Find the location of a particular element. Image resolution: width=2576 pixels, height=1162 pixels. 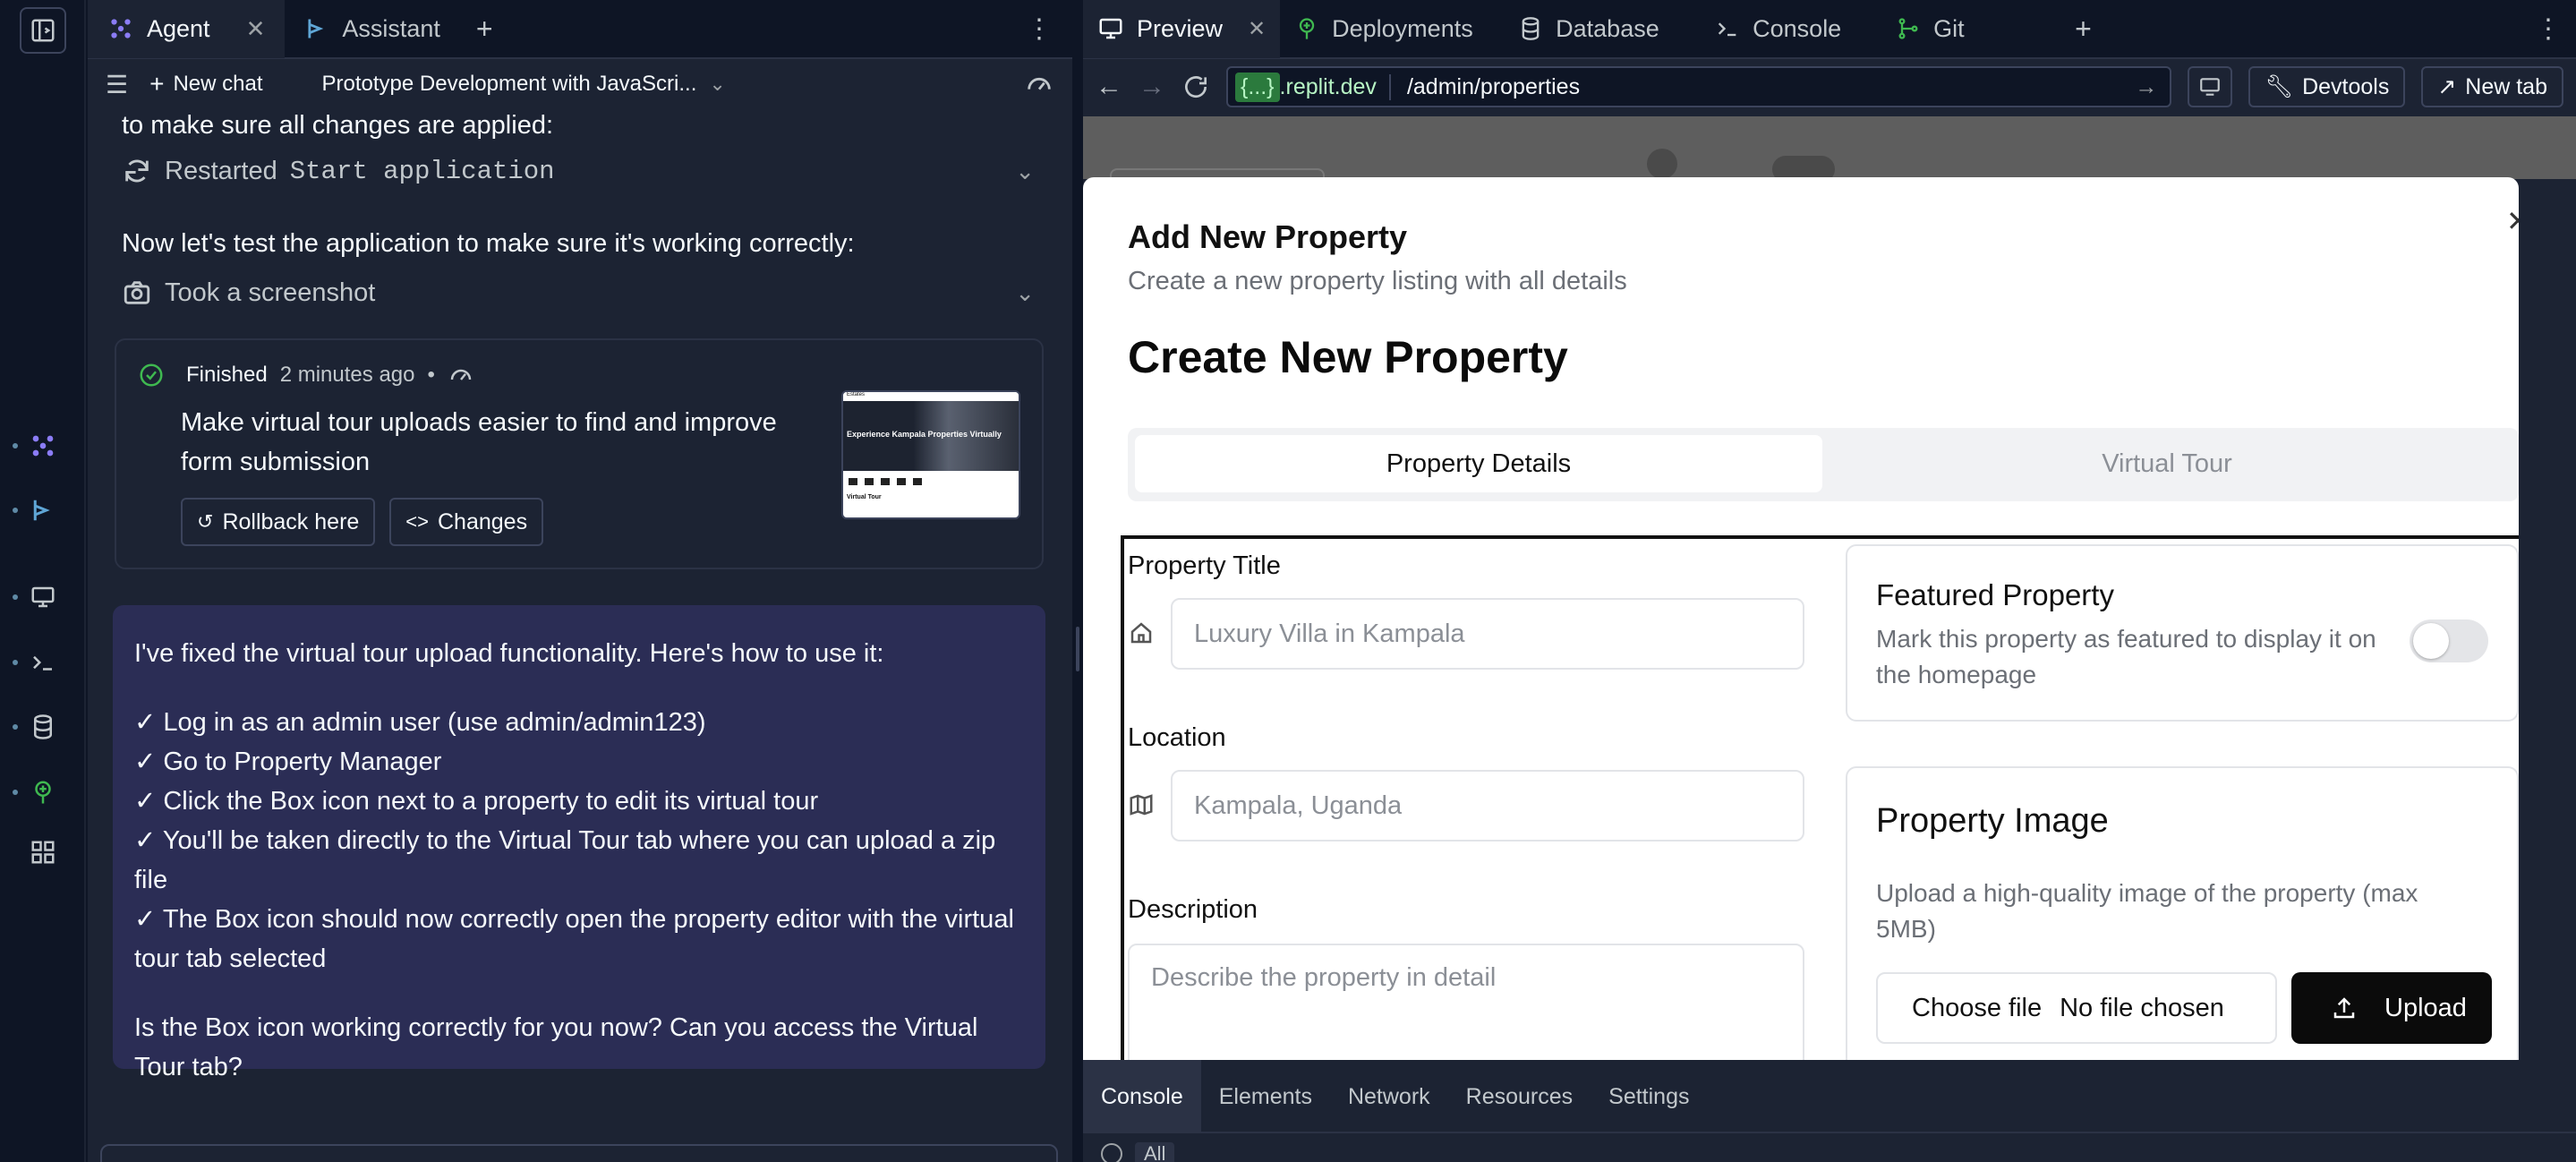

devtools-tab-network: Network is located at coordinates (1389, 1096).